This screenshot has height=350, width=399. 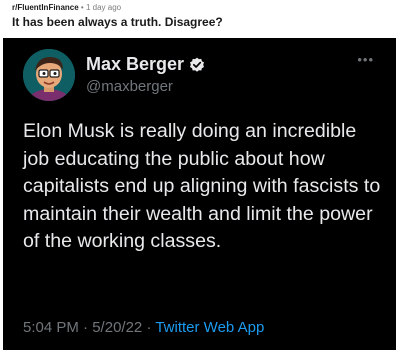 I want to click on avatar, so click(x=49, y=75).